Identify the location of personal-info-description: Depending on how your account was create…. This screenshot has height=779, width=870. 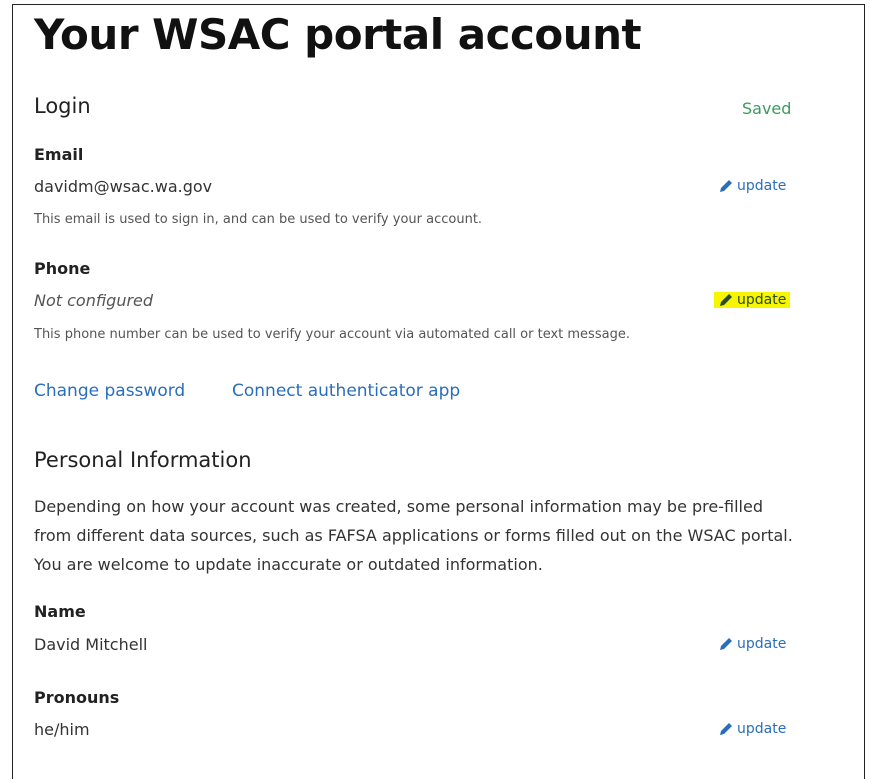
(413, 535).